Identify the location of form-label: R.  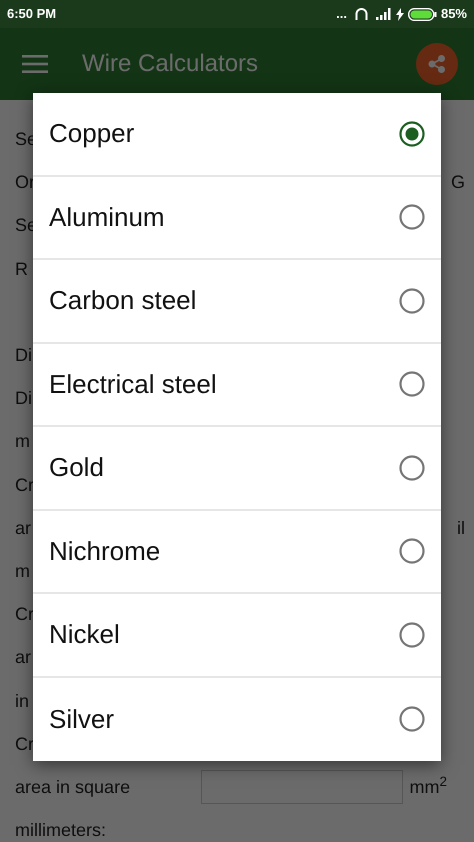
(21, 269).